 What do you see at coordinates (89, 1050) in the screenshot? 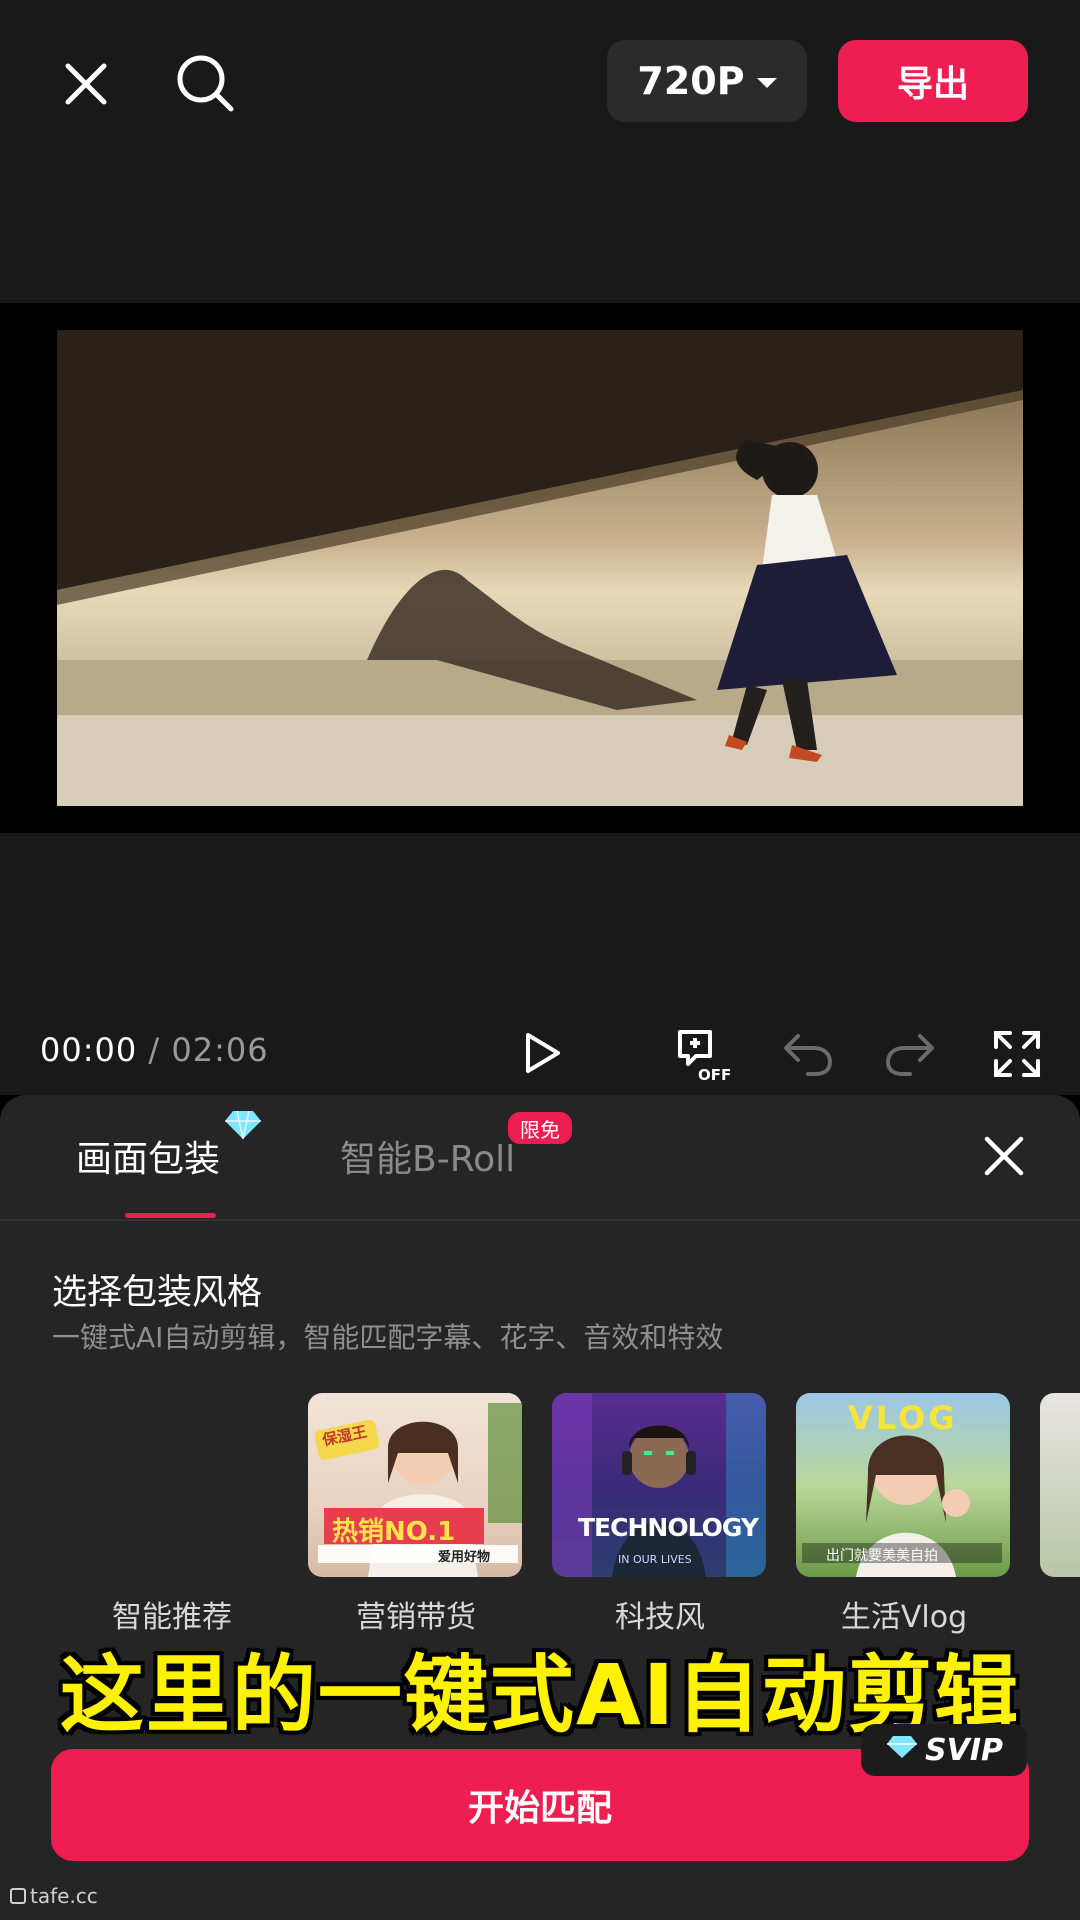
I see `current-time: 00:00` at bounding box center [89, 1050].